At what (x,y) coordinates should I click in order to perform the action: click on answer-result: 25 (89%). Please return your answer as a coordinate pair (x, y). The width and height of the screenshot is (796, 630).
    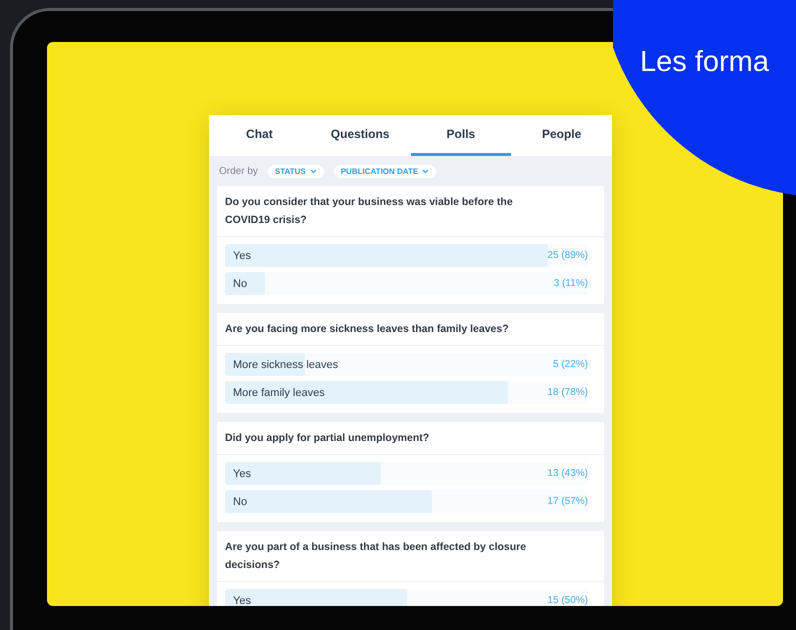
    Looking at the image, I should click on (567, 255).